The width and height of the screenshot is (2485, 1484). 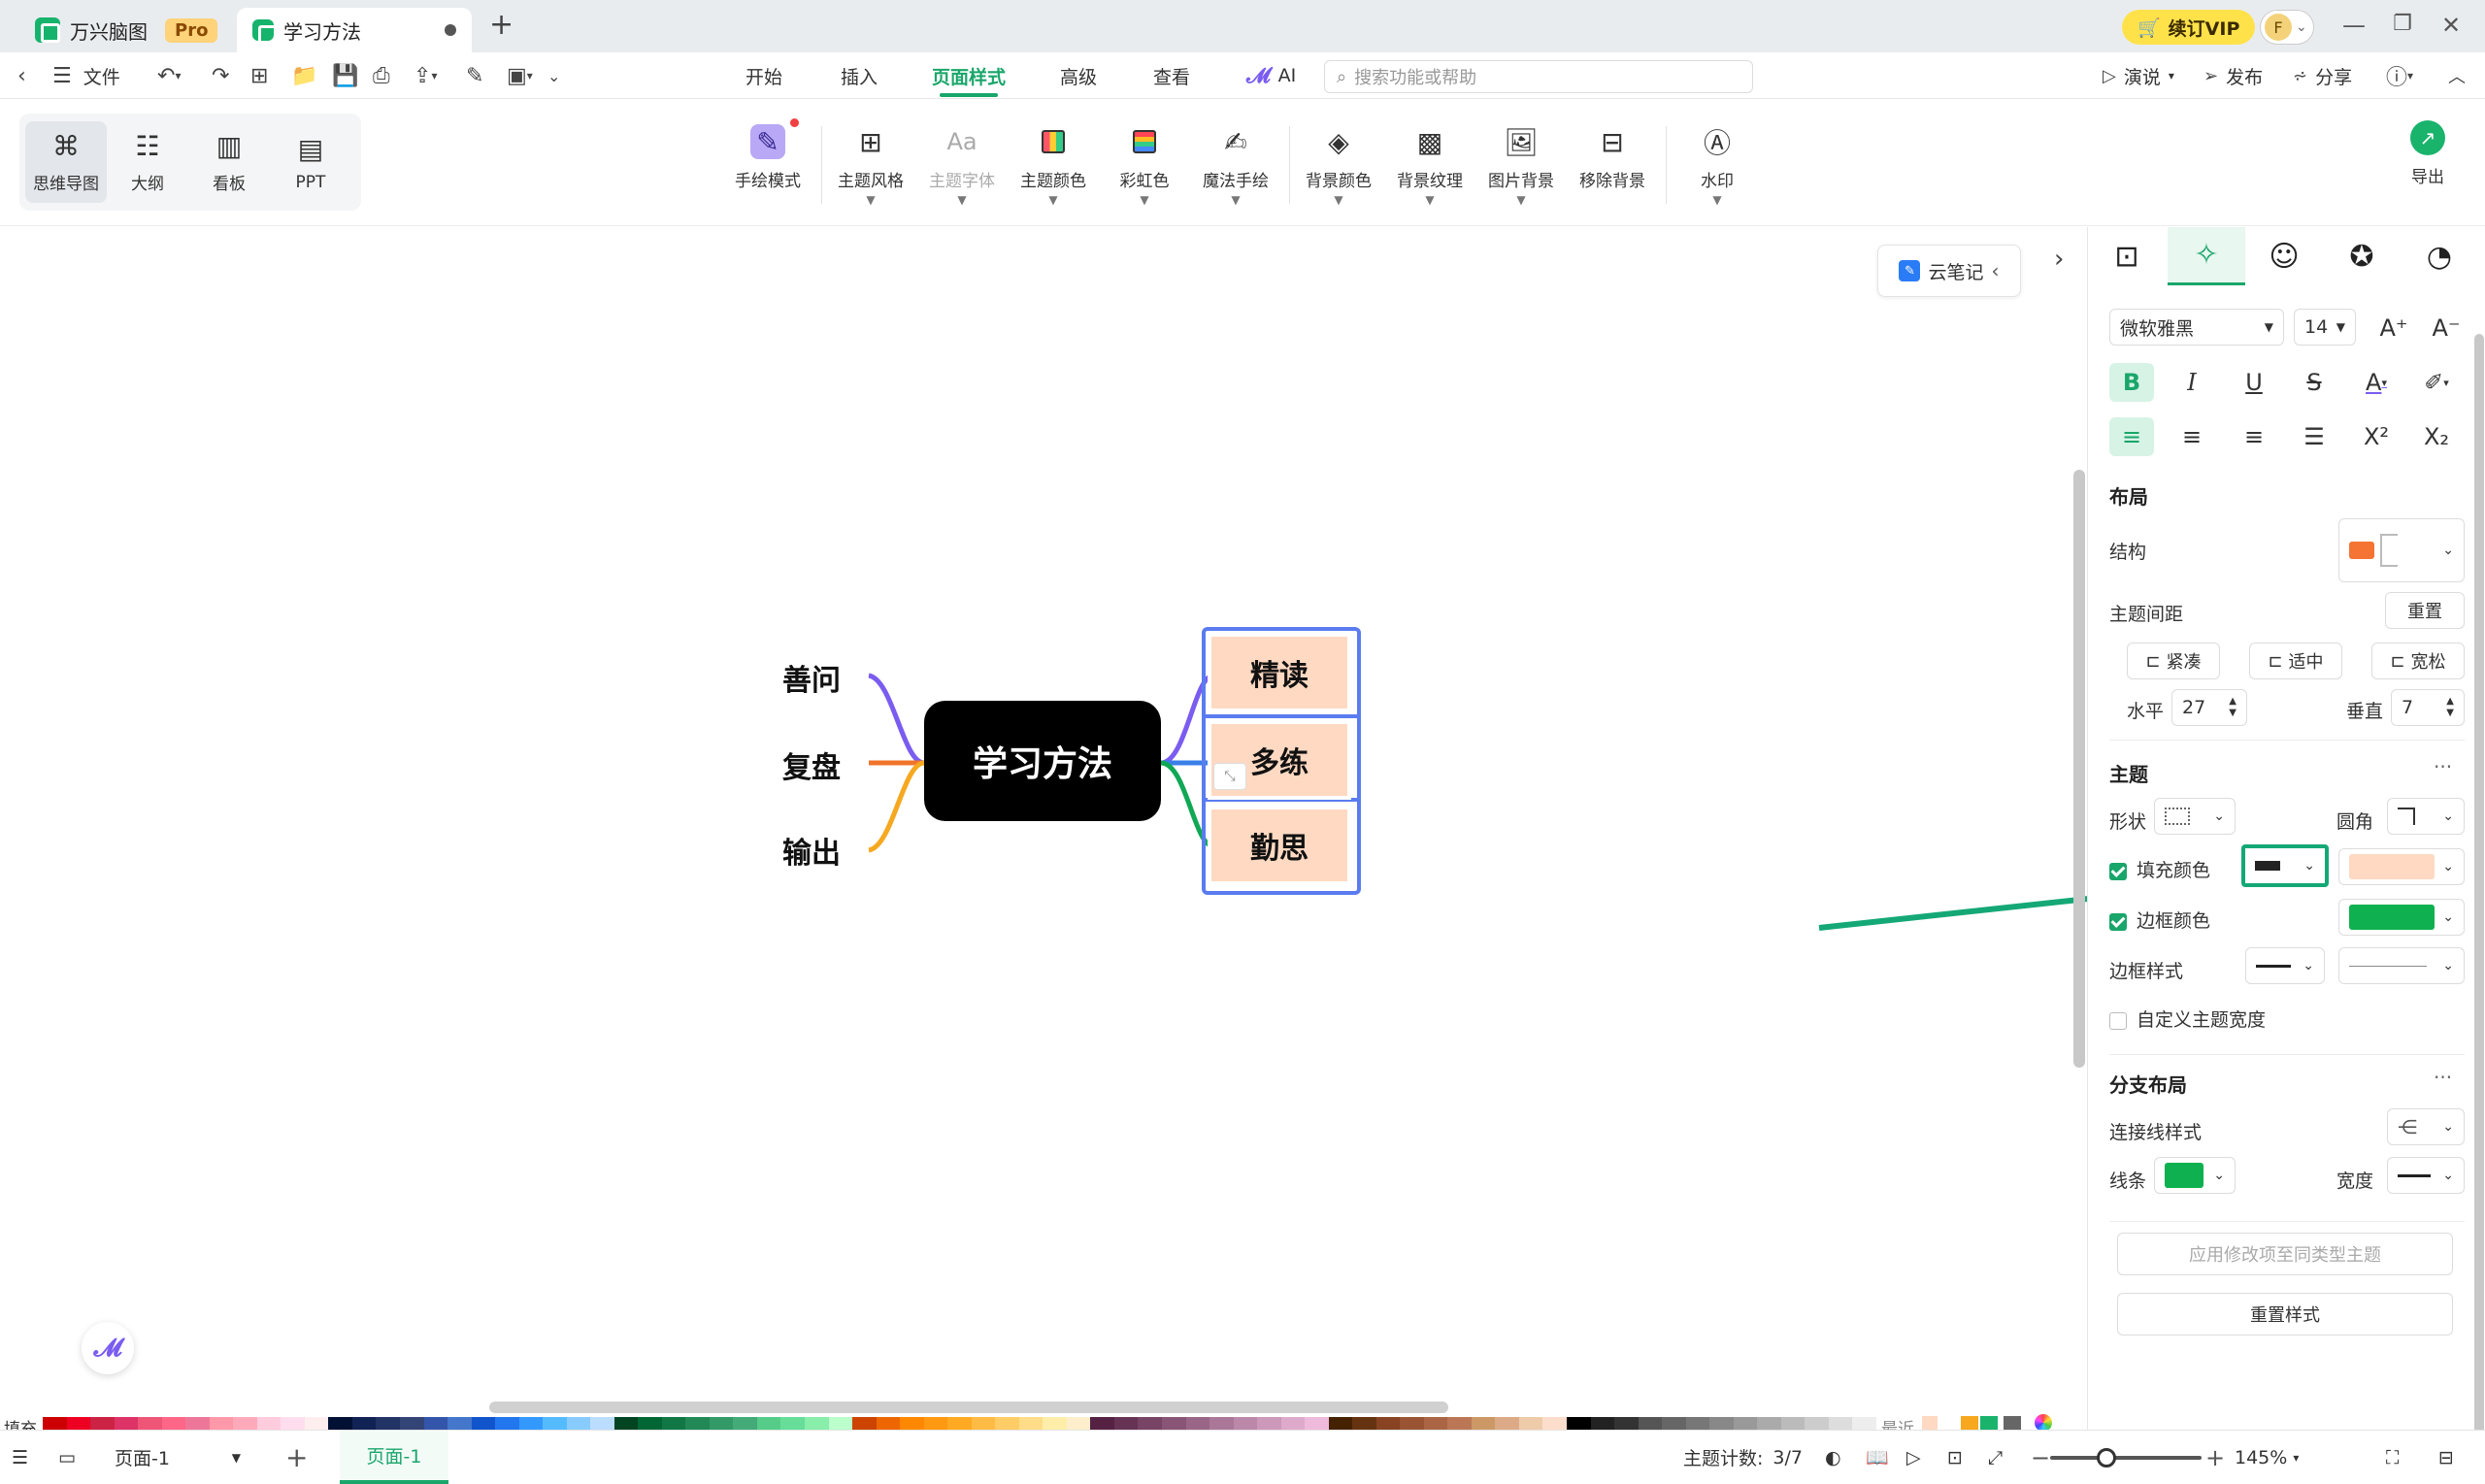 What do you see at coordinates (2285, 1314) in the screenshot?
I see `reset-style-button: 重置样式` at bounding box center [2285, 1314].